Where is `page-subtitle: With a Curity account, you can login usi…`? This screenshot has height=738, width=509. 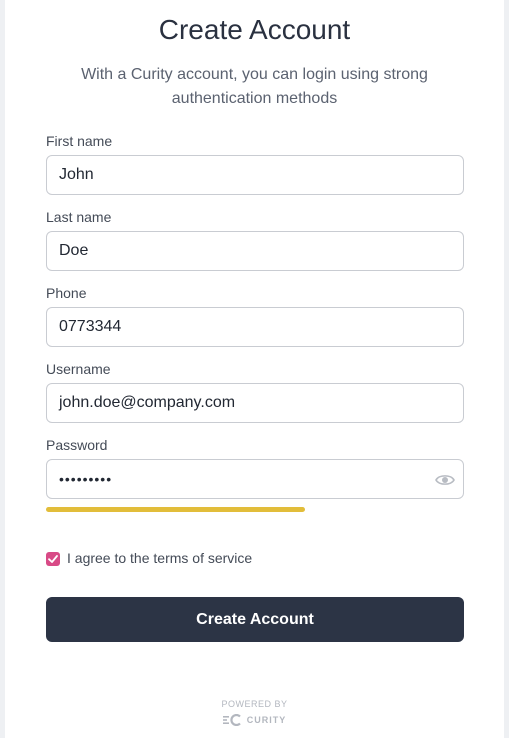 page-subtitle: With a Curity account, you can login usi… is located at coordinates (254, 86).